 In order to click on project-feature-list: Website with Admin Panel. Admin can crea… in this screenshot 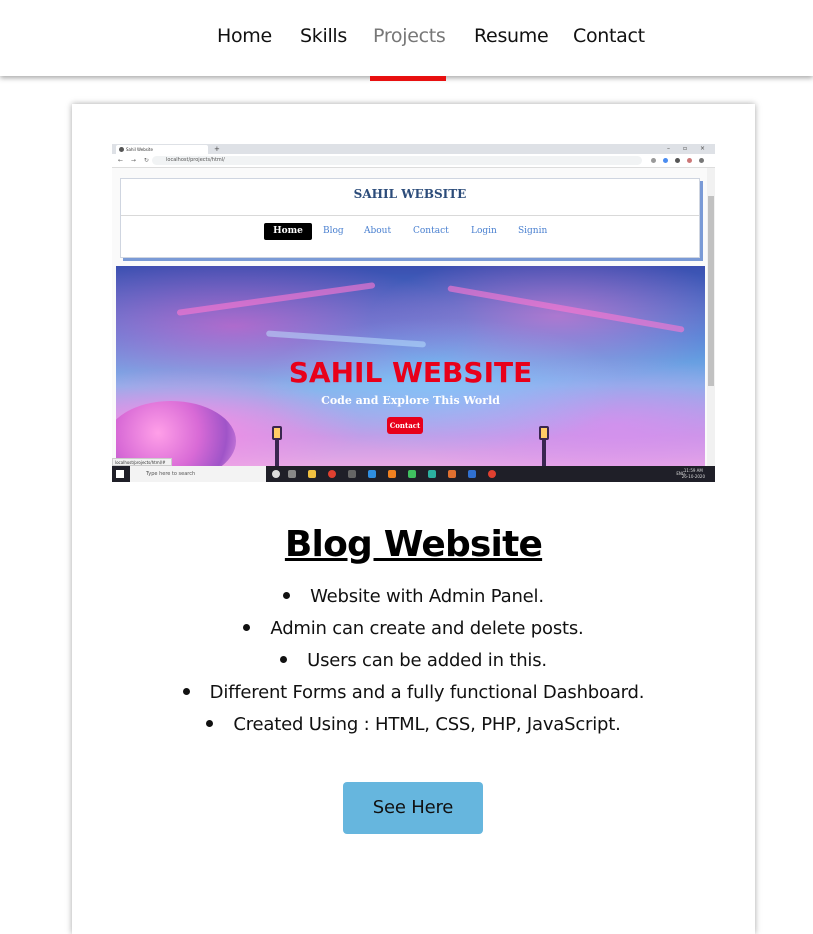, I will do `click(413, 664)`.